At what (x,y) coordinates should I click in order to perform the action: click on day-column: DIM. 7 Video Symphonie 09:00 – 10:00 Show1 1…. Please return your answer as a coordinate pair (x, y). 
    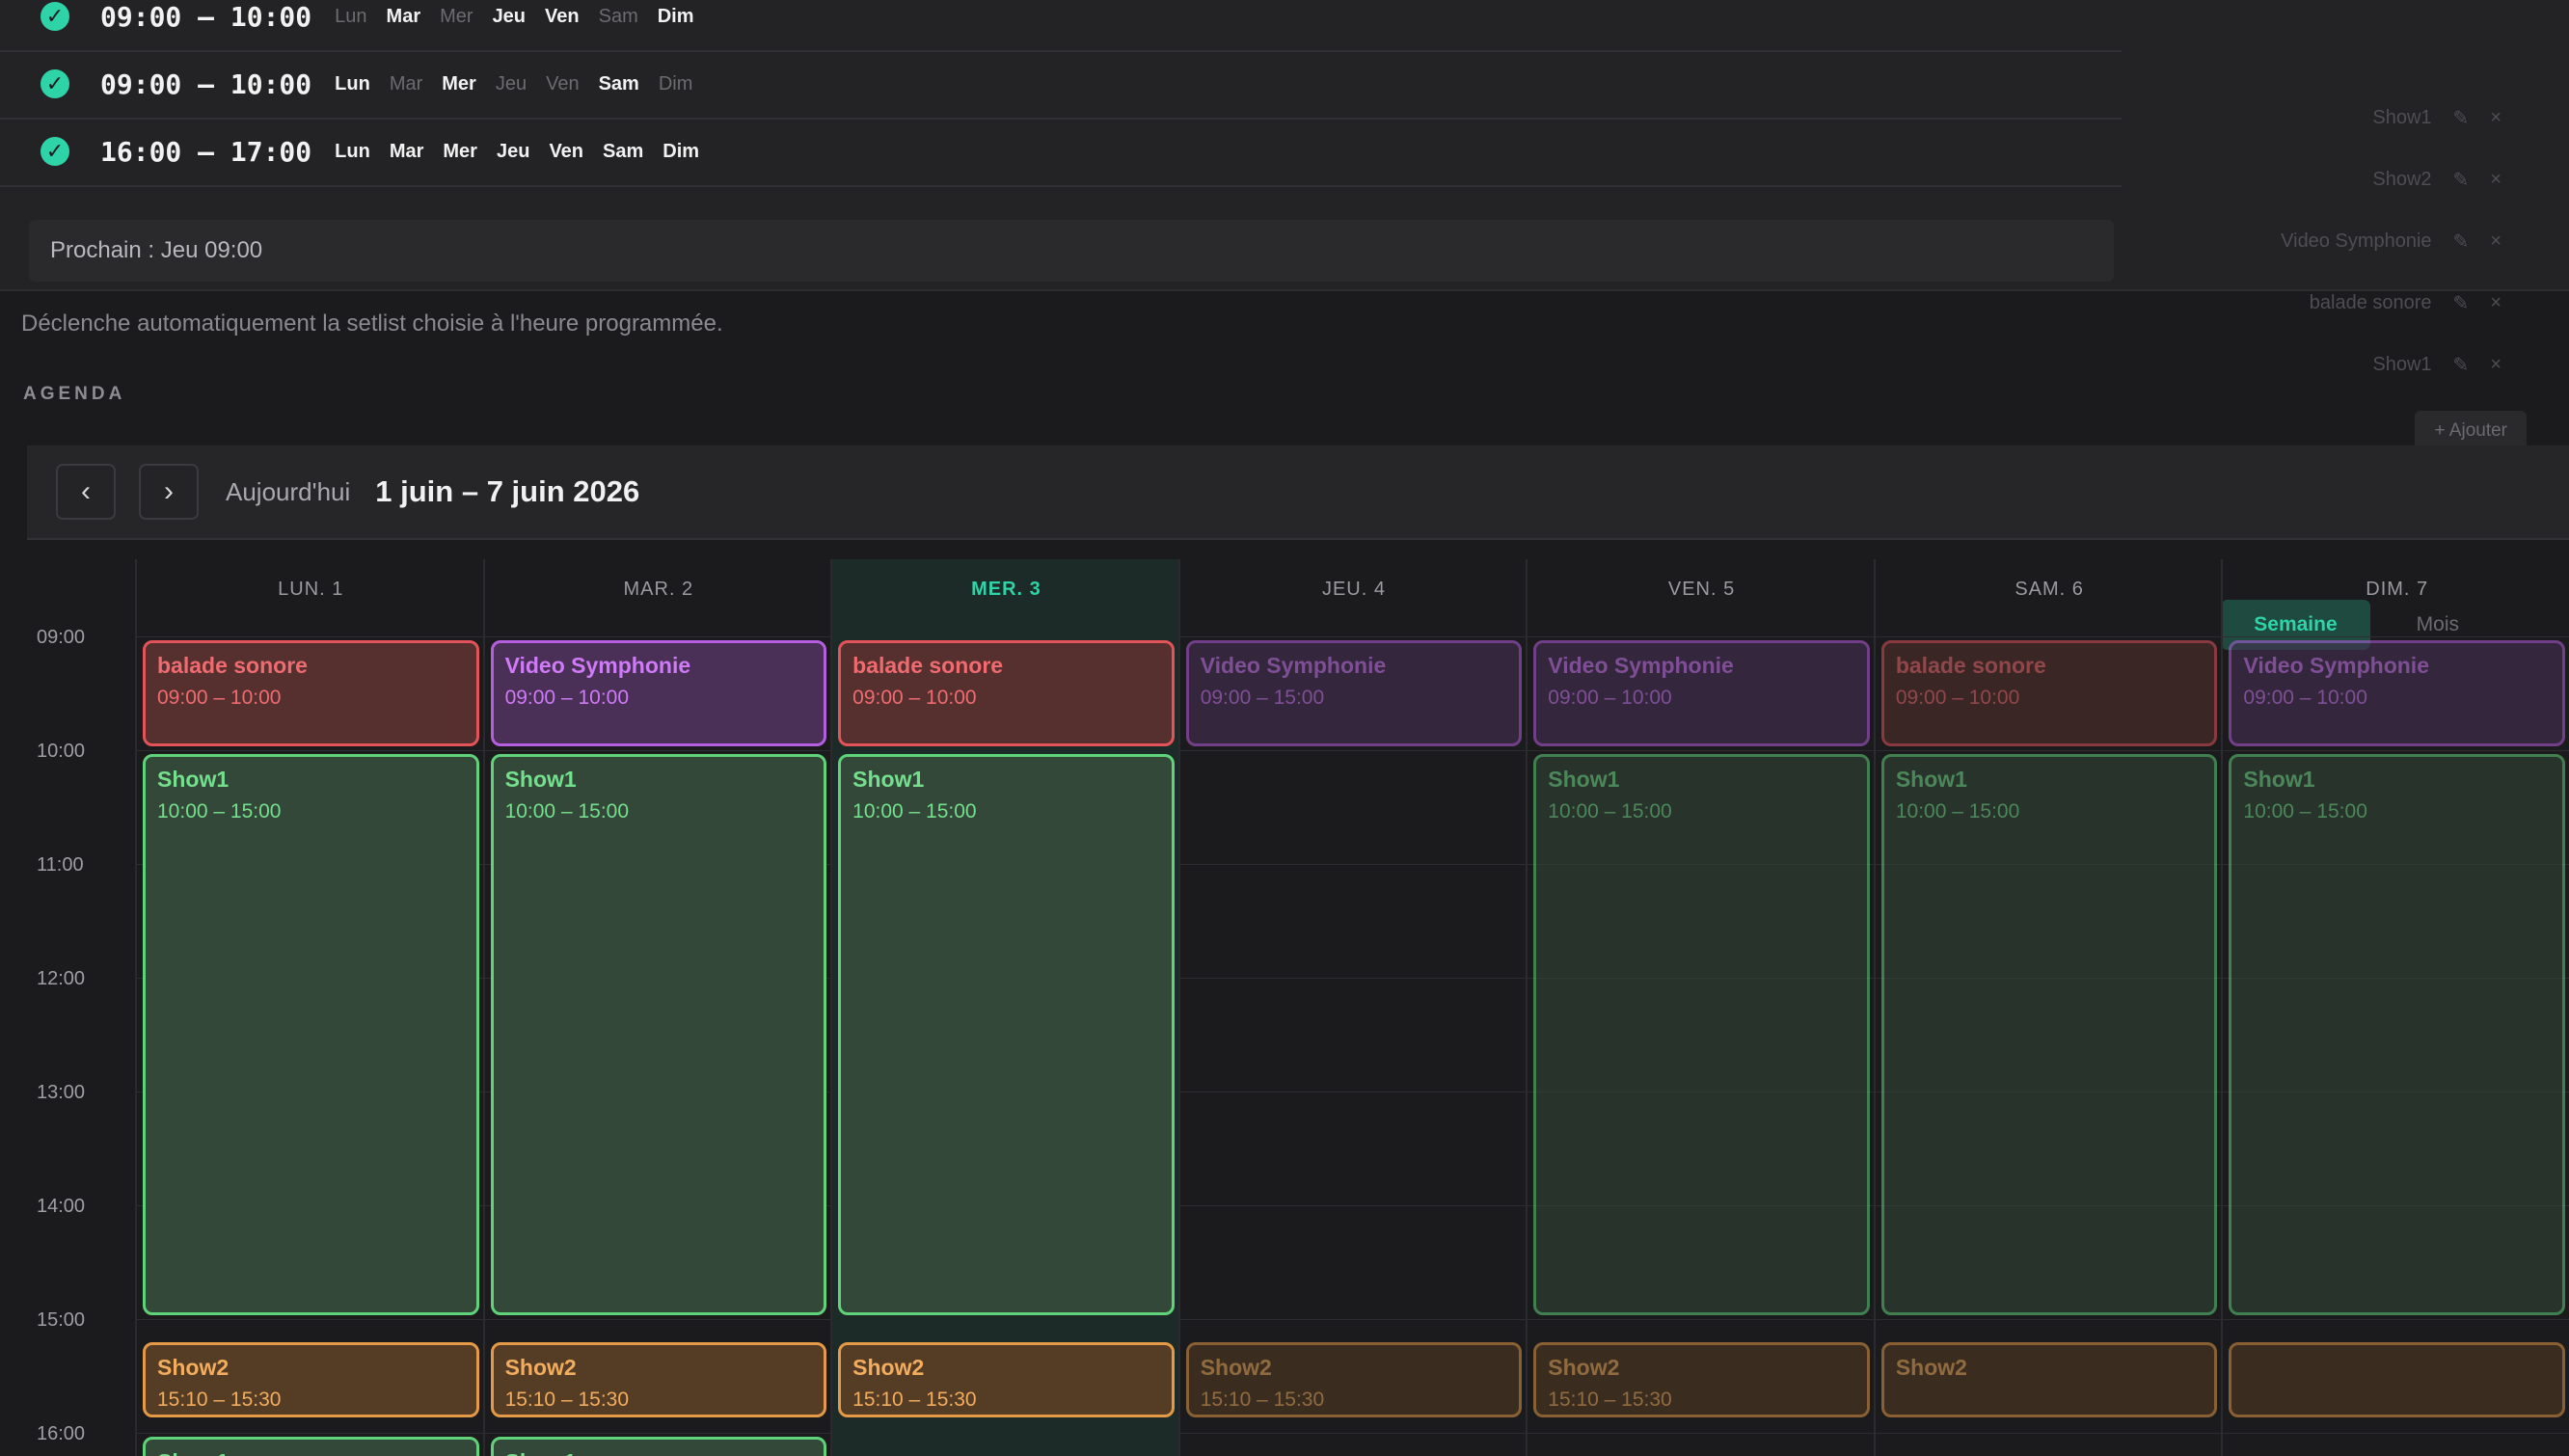
    Looking at the image, I should click on (2395, 1008).